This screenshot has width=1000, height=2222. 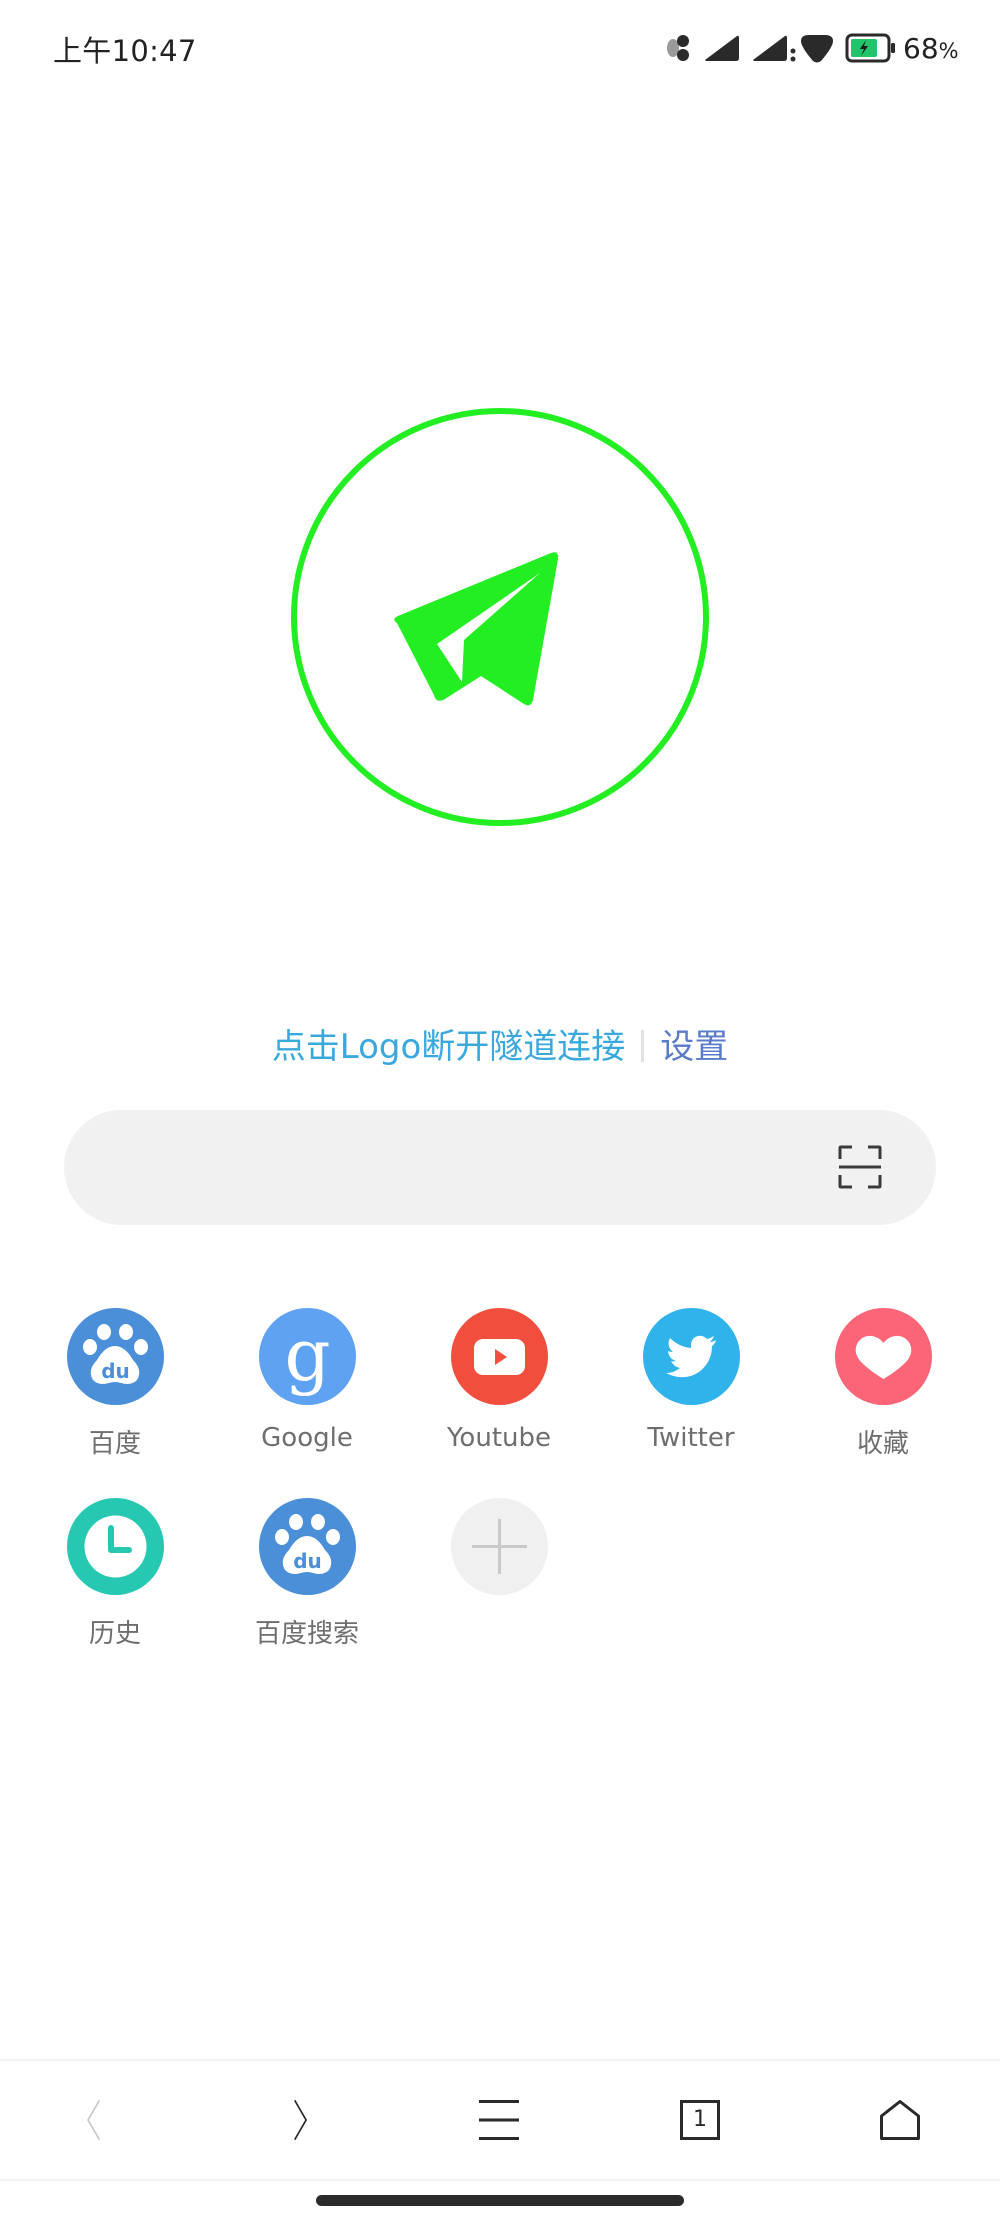 I want to click on scan-button, so click(x=860, y=1167).